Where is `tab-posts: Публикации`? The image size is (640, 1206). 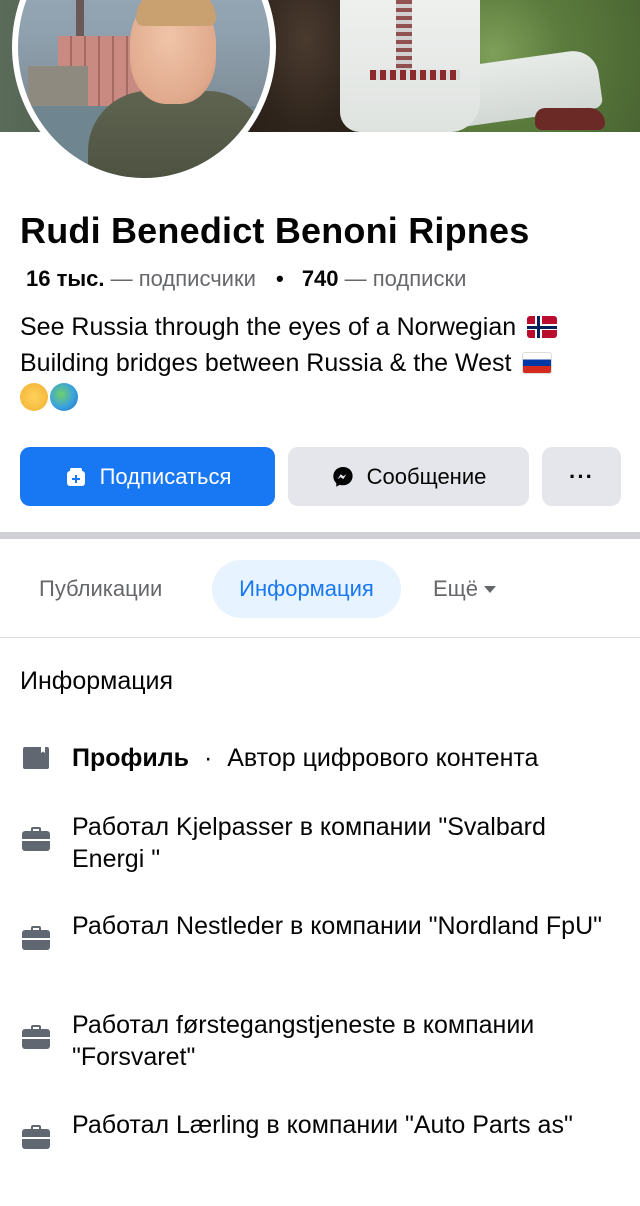 tab-posts: Публикации is located at coordinates (100, 589).